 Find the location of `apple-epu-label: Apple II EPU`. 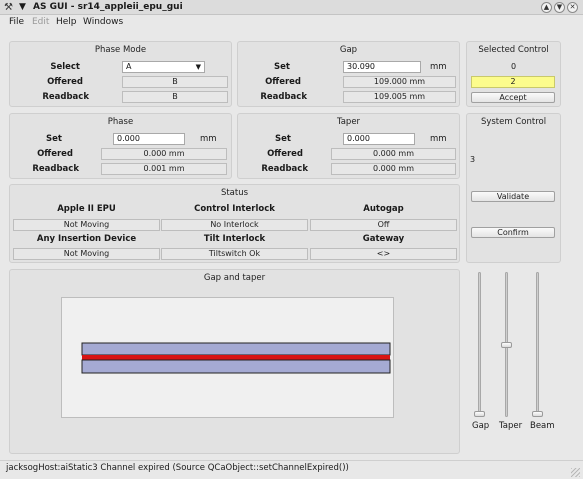

apple-epu-label: Apple II EPU is located at coordinates (86, 209).